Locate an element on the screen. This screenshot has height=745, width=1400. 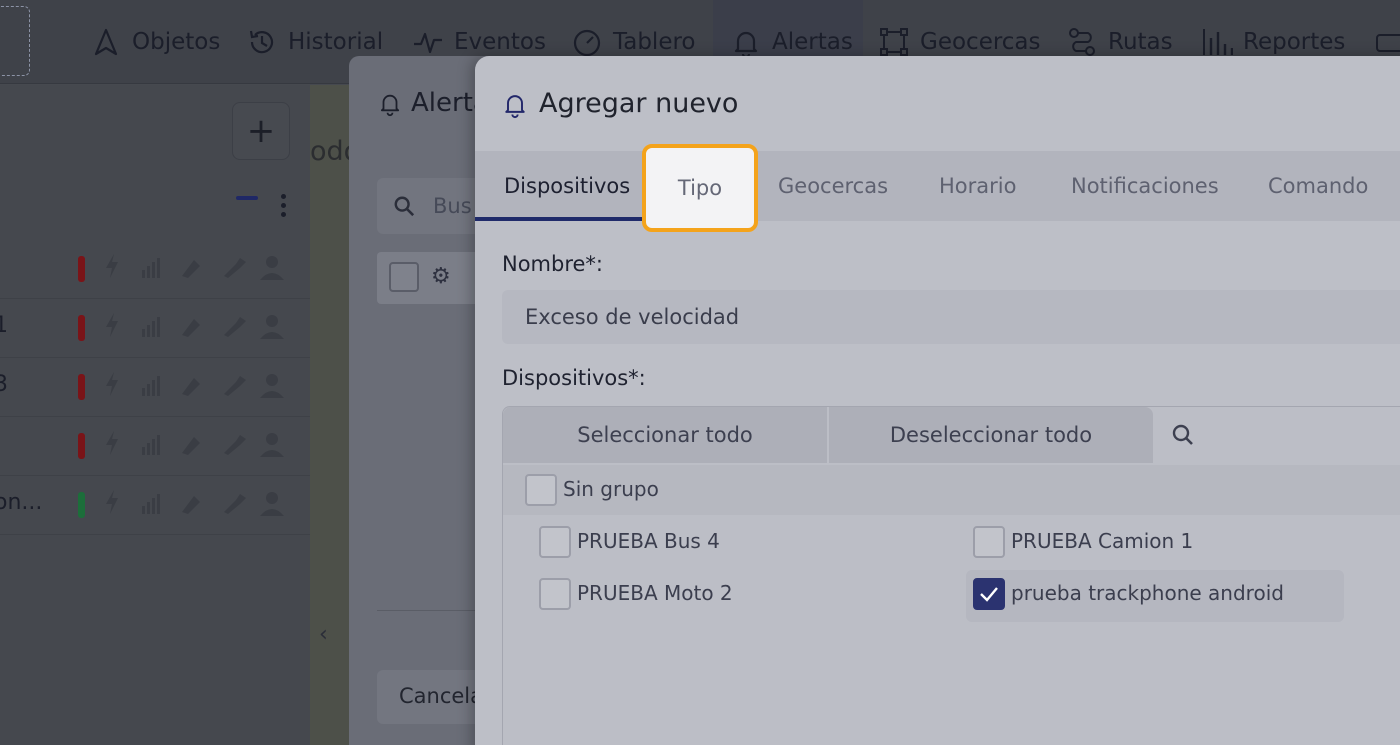
route-icon is located at coordinates (1082, 42).